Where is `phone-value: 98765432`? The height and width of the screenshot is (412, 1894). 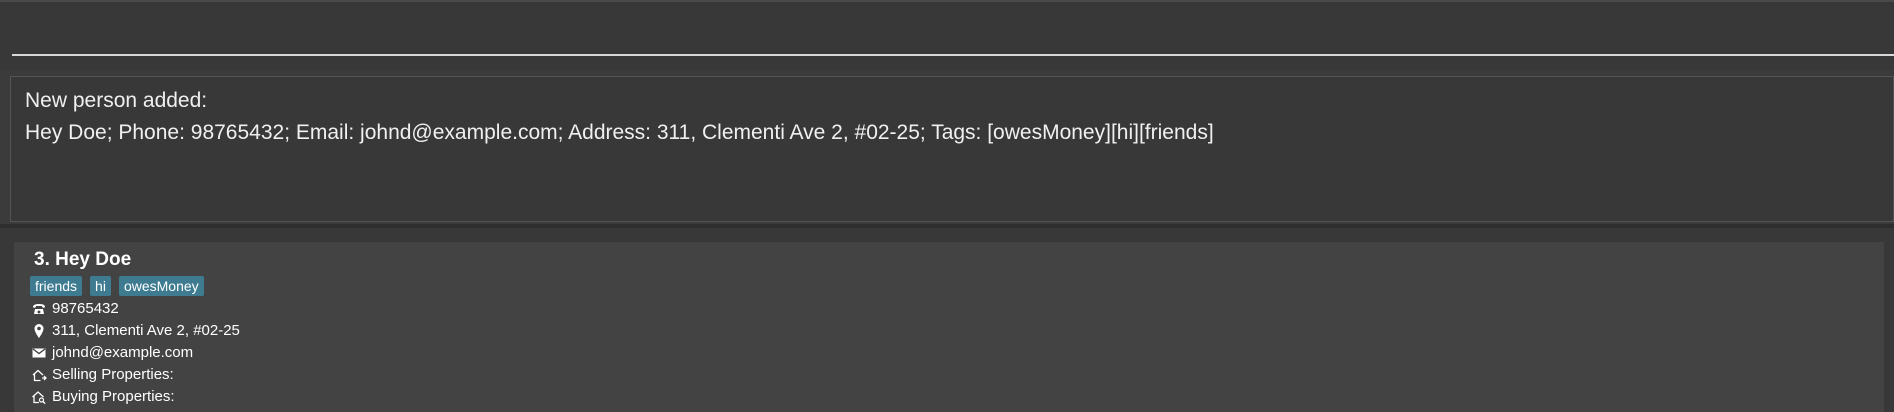 phone-value: 98765432 is located at coordinates (85, 308).